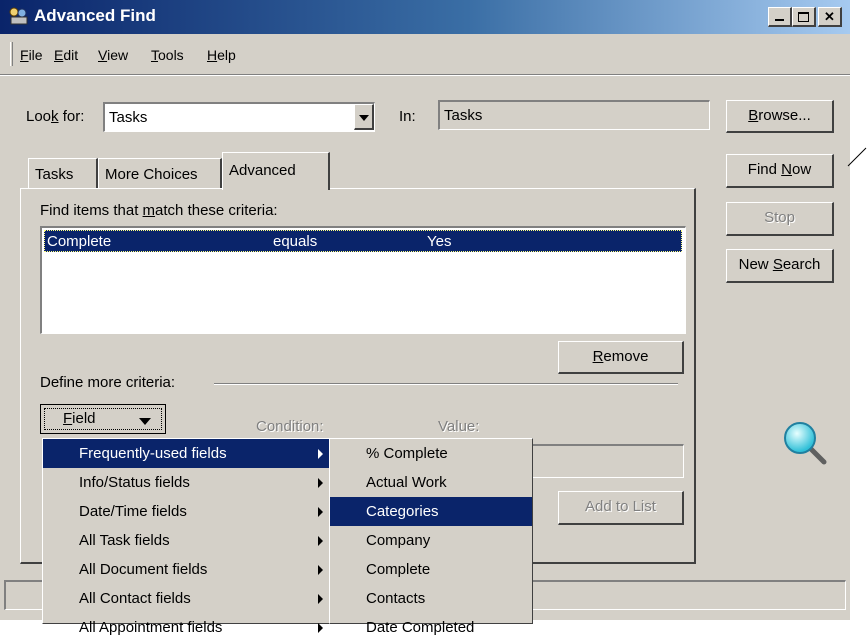 Image resolution: width=867 pixels, height=642 pixels. Describe the element at coordinates (621, 508) in the screenshot. I see `add-to-list-button: Add to List` at that location.